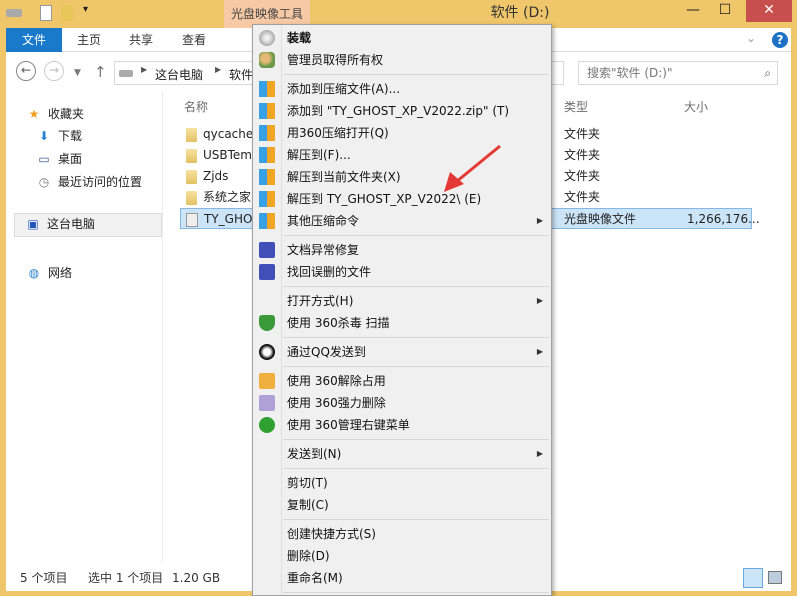  What do you see at coordinates (454, 182) in the screenshot?
I see `arrow-head` at bounding box center [454, 182].